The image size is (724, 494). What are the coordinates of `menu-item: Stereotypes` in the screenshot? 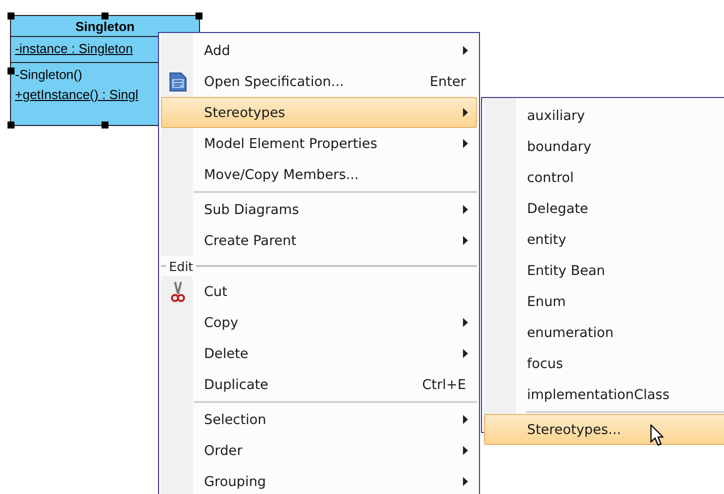 It's located at (319, 112).